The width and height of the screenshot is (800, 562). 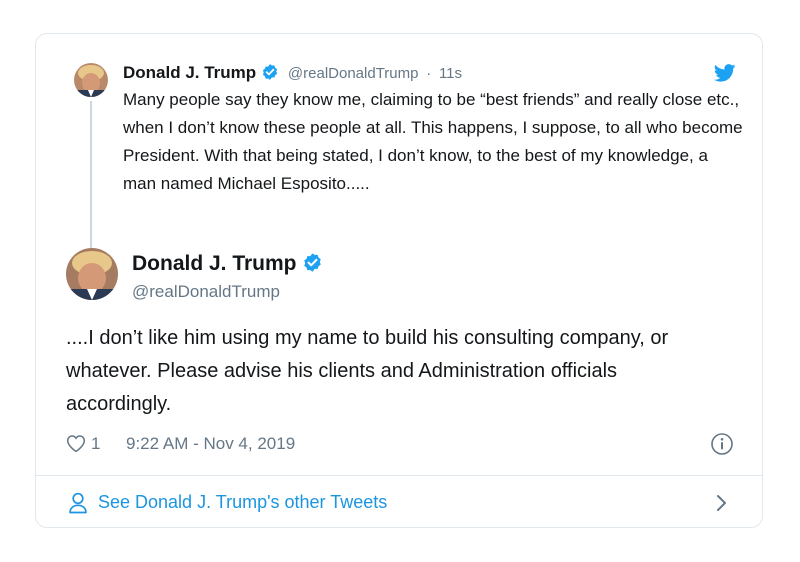 What do you see at coordinates (724, 75) in the screenshot?
I see `twitter-bird-icon` at bounding box center [724, 75].